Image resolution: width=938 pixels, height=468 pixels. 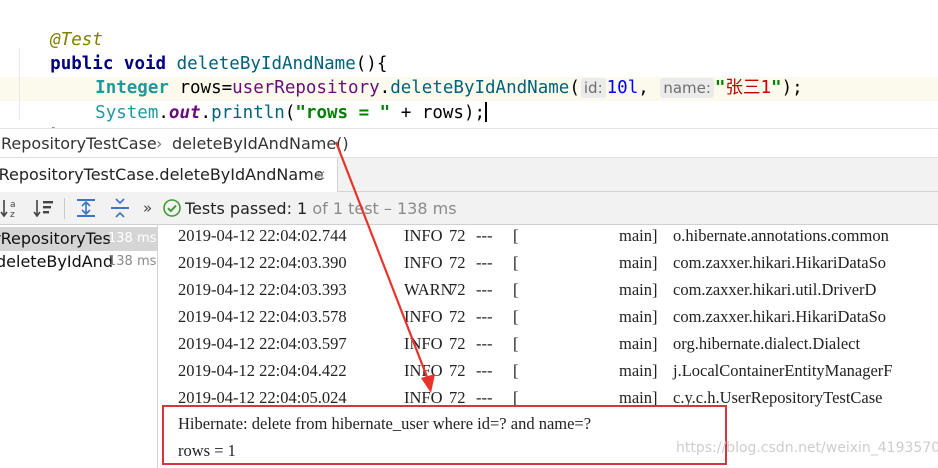 What do you see at coordinates (197, 51) in the screenshot?
I see `code-line-method-signature: public void deleteByIdAndName(){` at bounding box center [197, 51].